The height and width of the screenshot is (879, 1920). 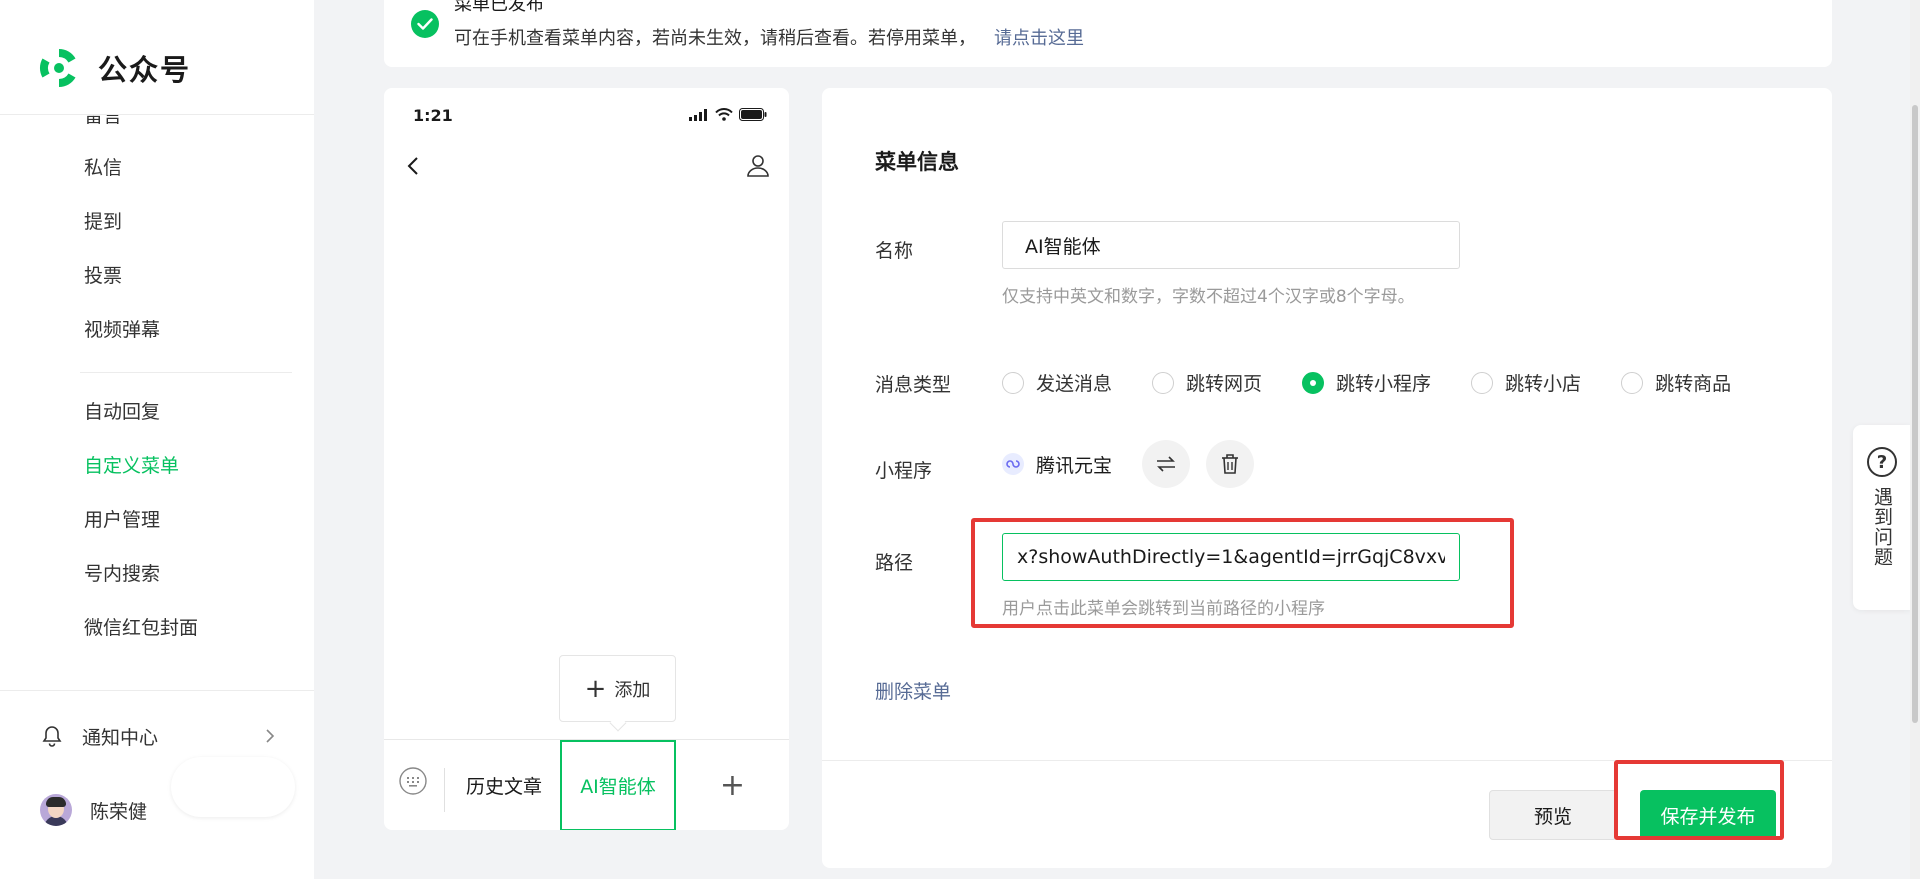 What do you see at coordinates (103, 222) in the screenshot?
I see `sidebar-item-mentions: 提到` at bounding box center [103, 222].